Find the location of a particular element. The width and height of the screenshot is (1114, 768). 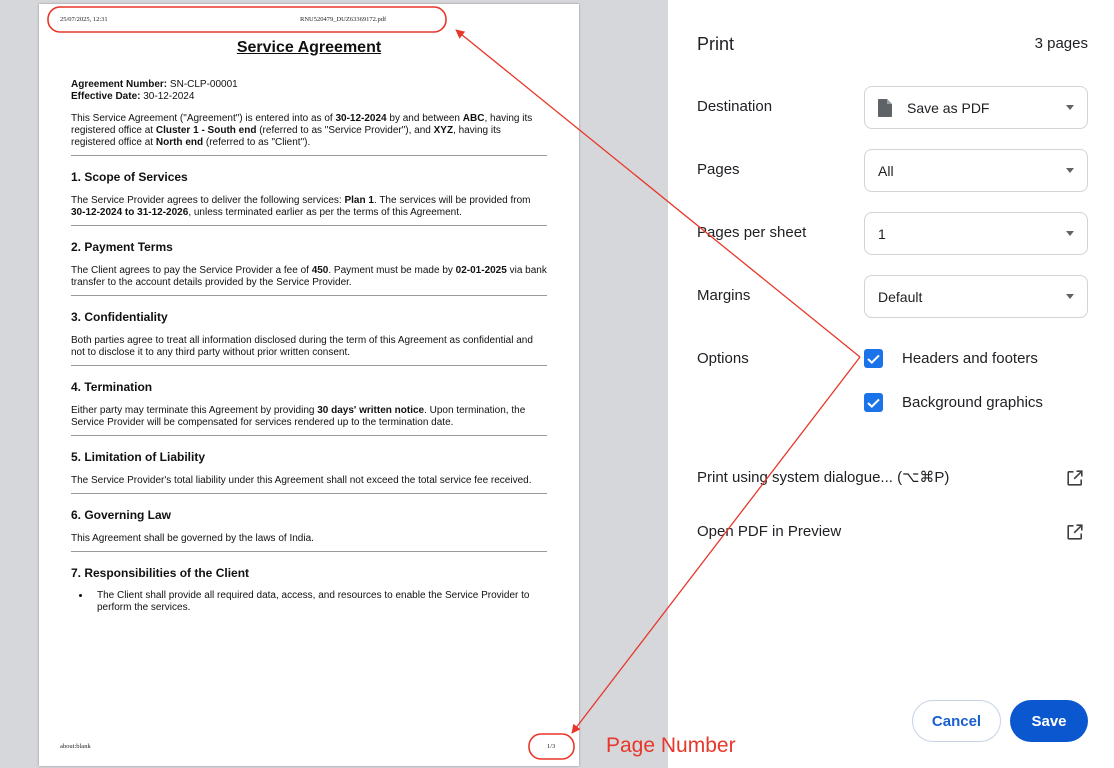

page-number-annotation: Page Number is located at coordinates (671, 745).